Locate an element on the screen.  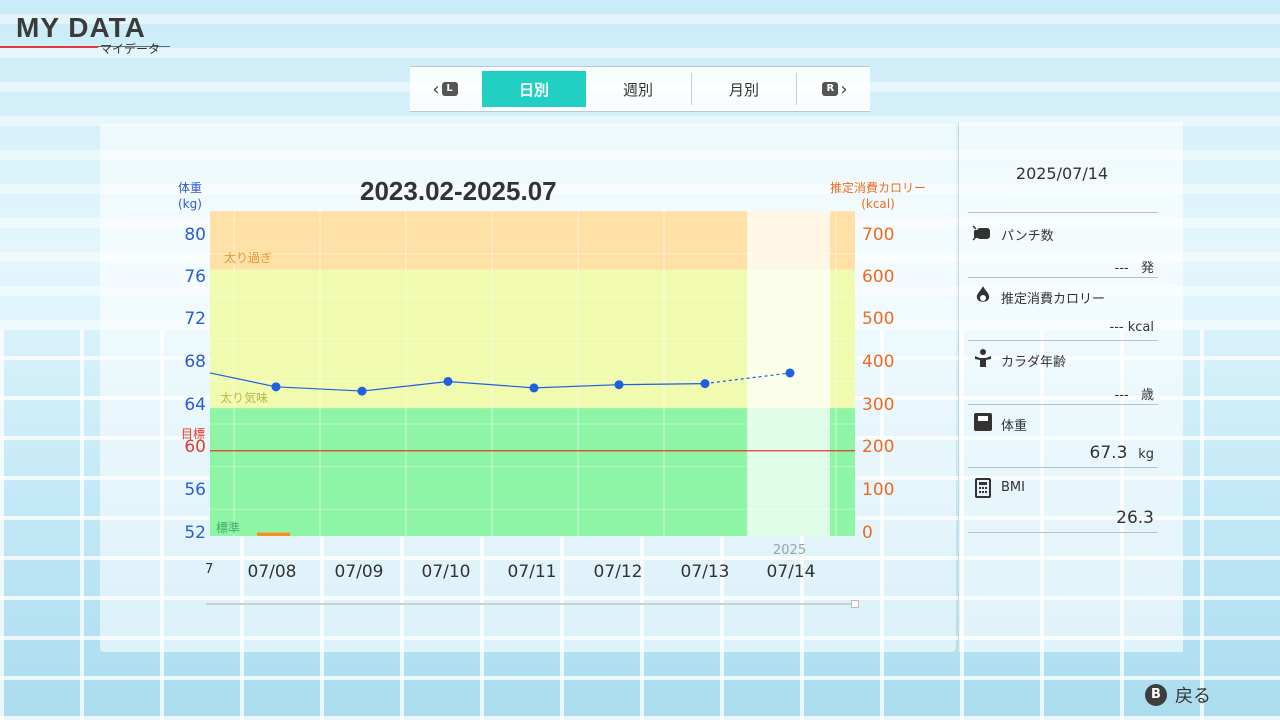
x-tick-label: 07/12 is located at coordinates (618, 572).